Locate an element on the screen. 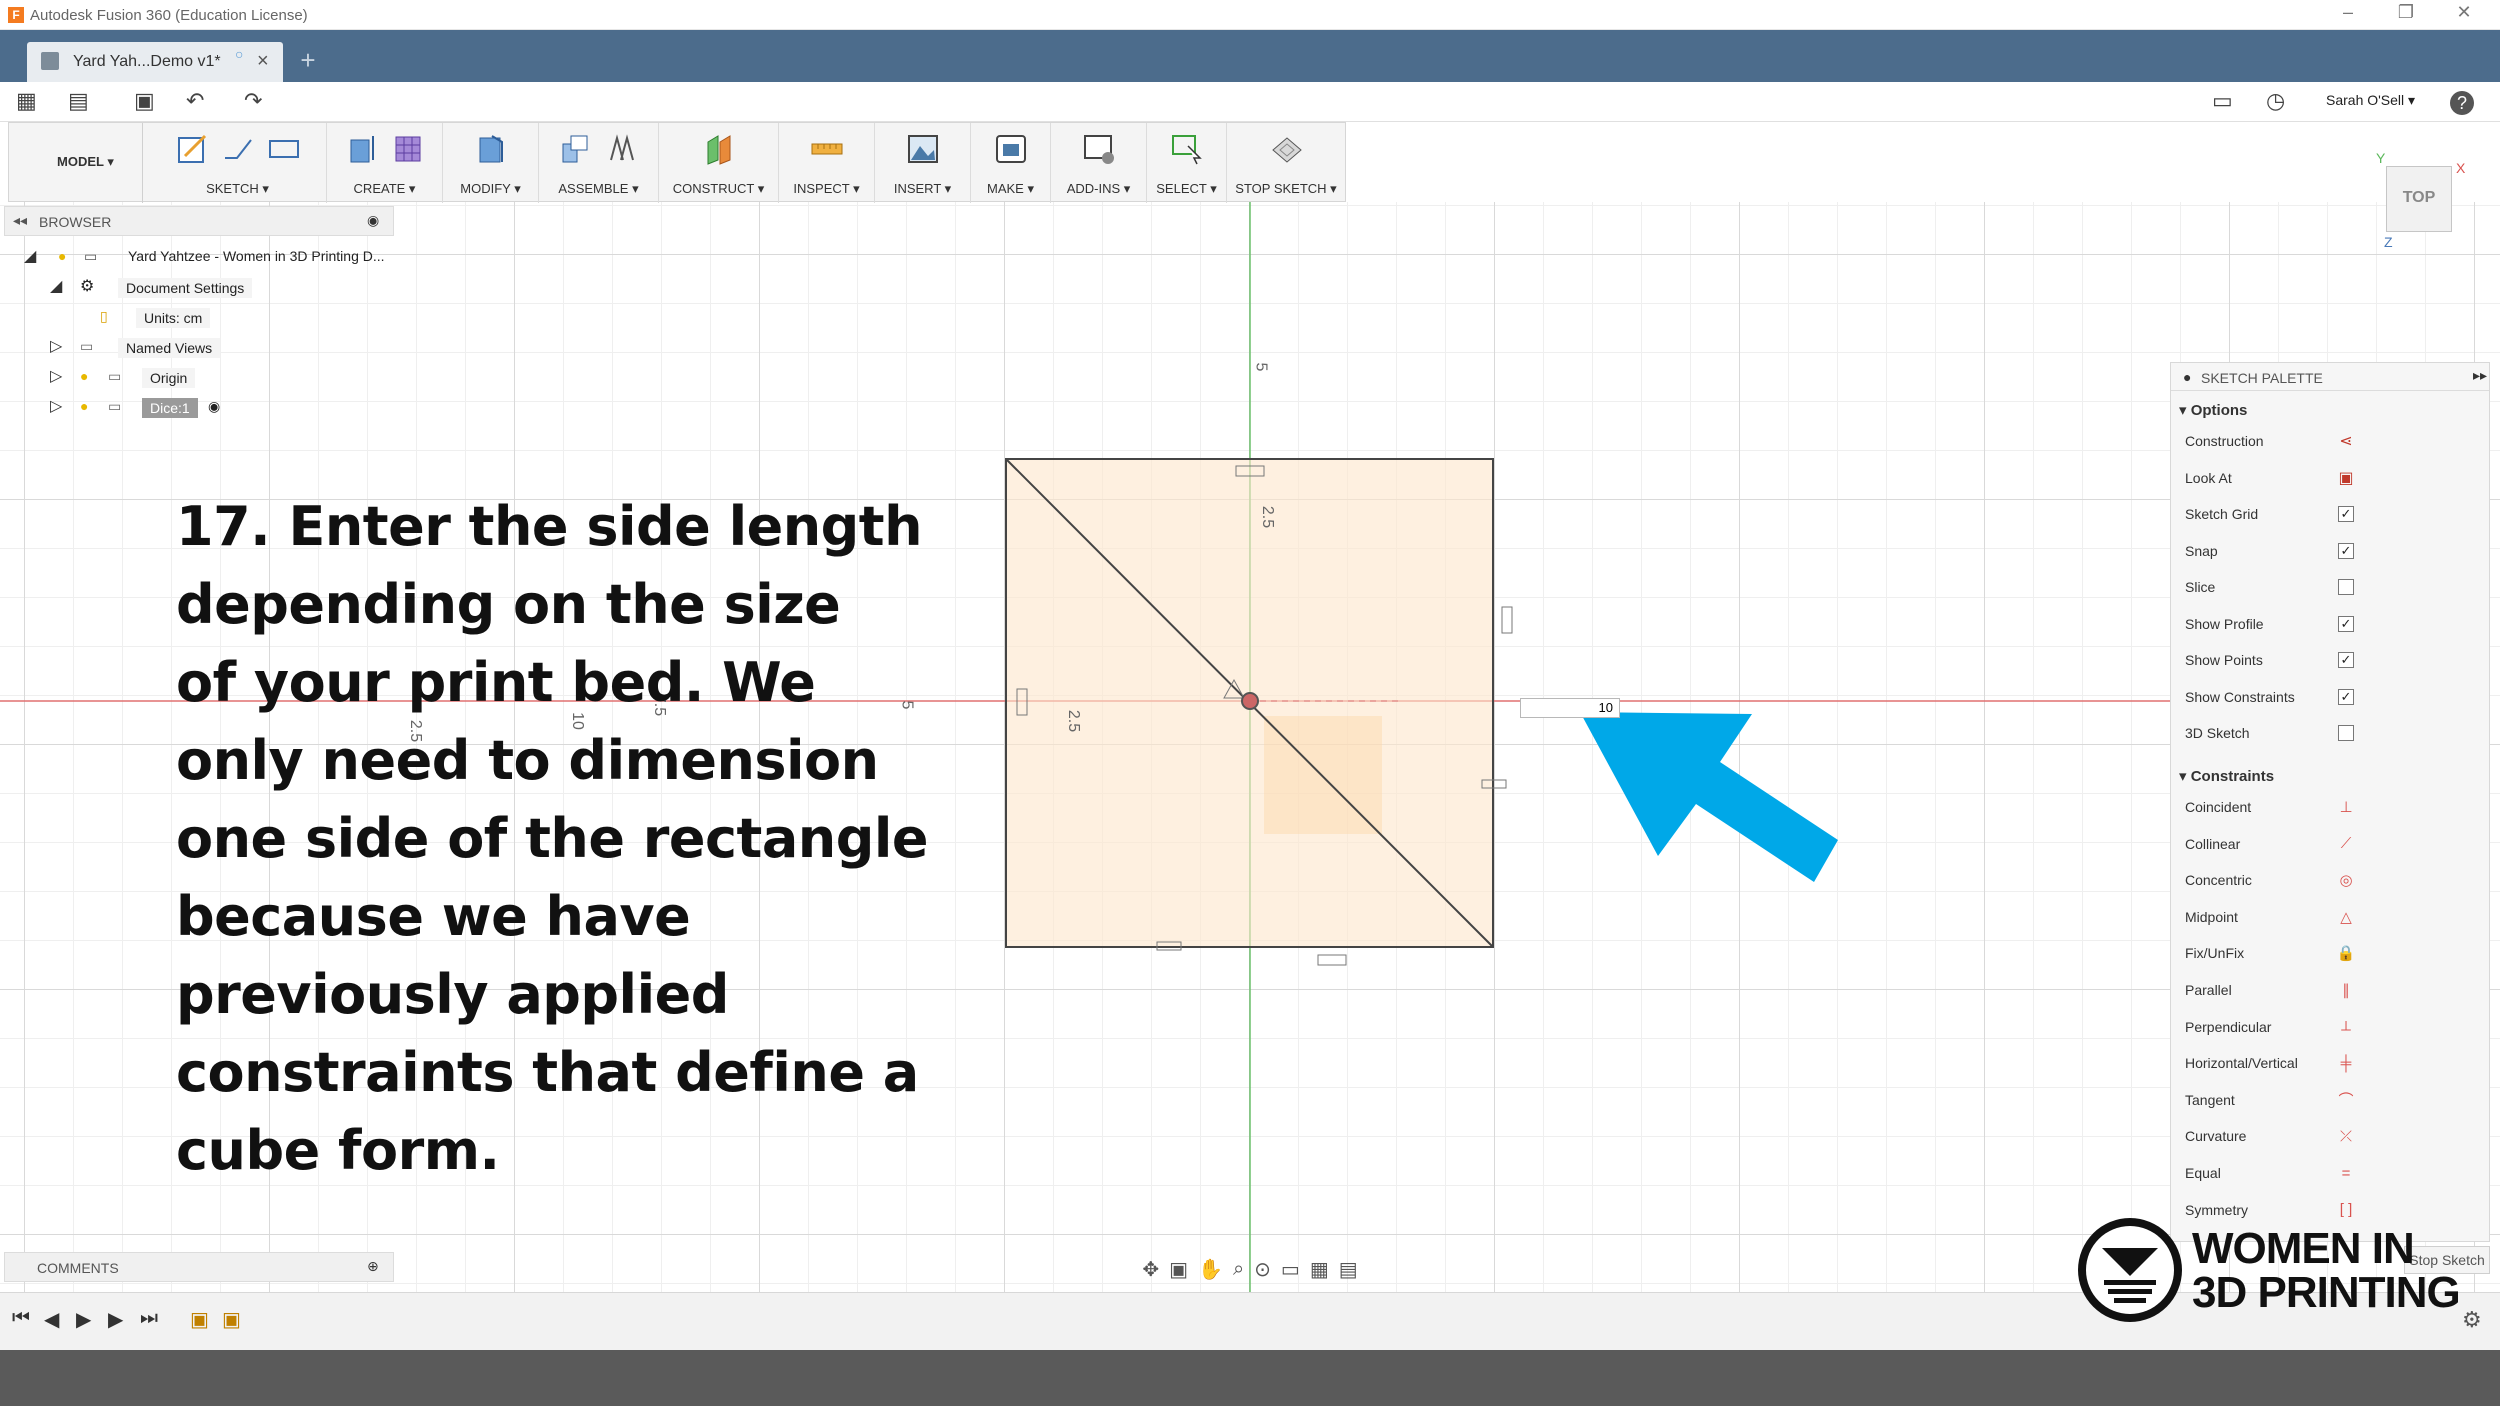 This screenshot has width=2500, height=1406. create-sketch-icon is located at coordinates (192, 149).